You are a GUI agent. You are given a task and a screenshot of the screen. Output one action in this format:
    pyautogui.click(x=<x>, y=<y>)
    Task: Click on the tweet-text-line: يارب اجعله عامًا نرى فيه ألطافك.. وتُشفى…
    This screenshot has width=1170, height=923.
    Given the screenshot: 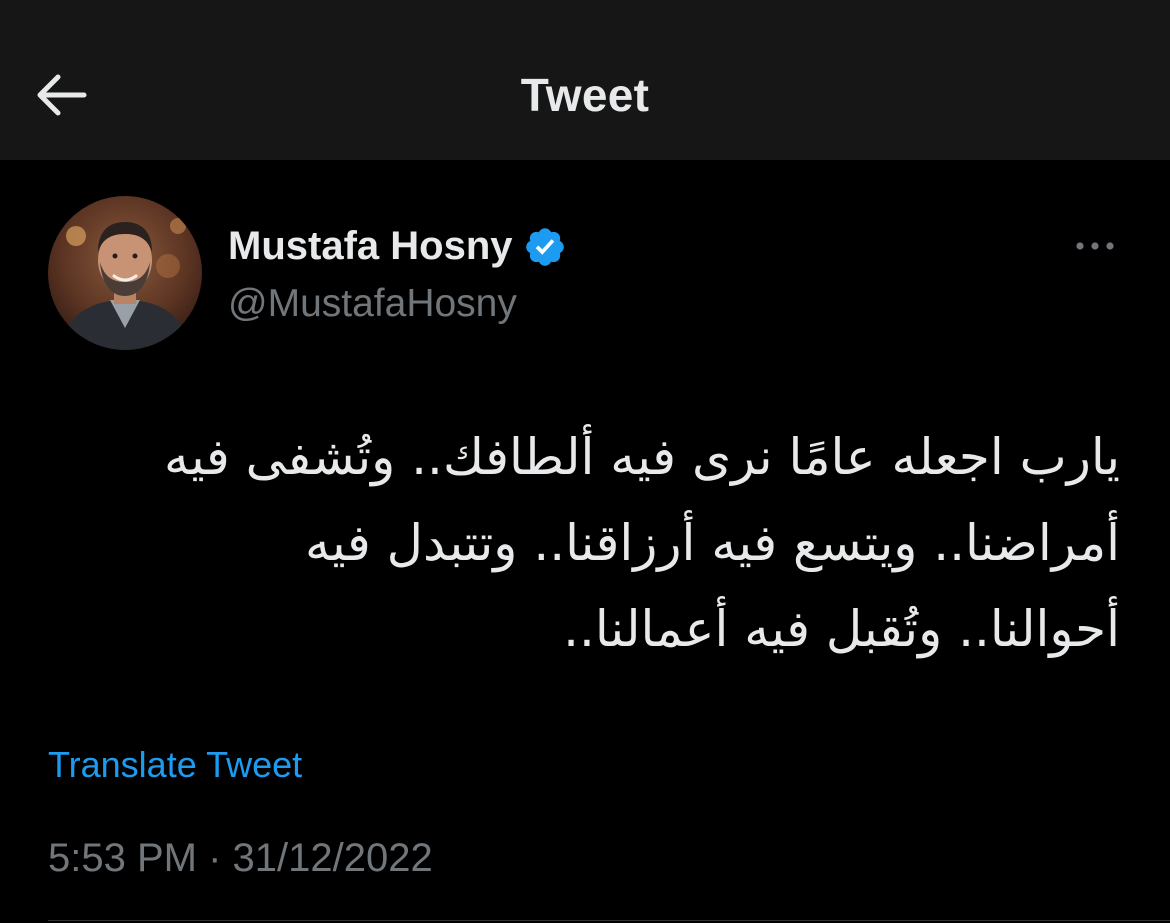 What is the action you would take?
    pyautogui.click(x=641, y=457)
    